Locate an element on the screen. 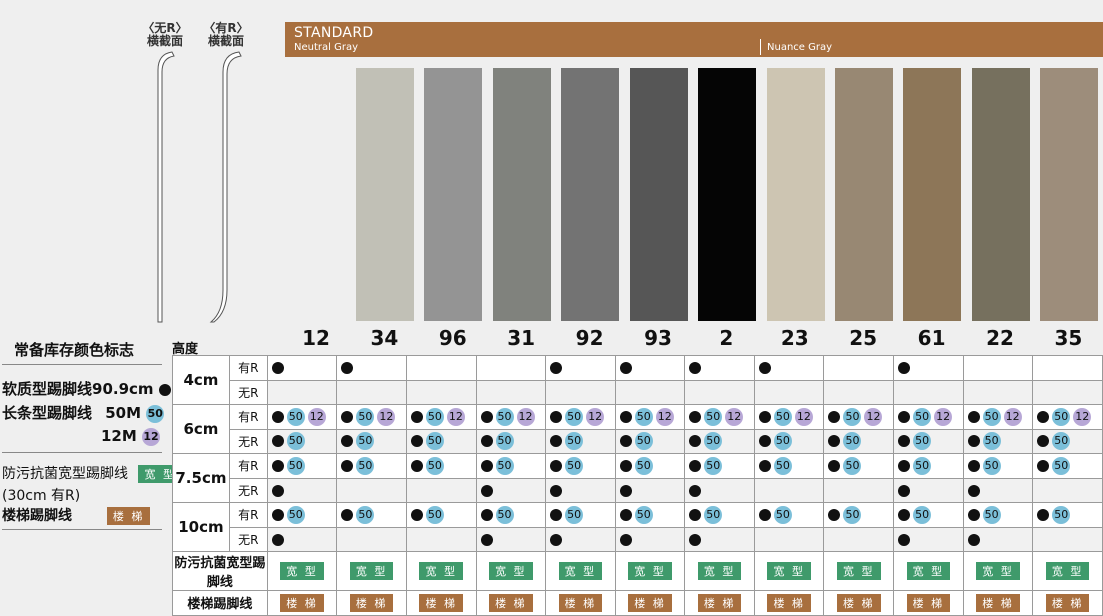 This screenshot has height=616, width=1103. table-row: 无R 50 50 50 50 50 50 50 50 50 50 50 50 is located at coordinates (637, 441).